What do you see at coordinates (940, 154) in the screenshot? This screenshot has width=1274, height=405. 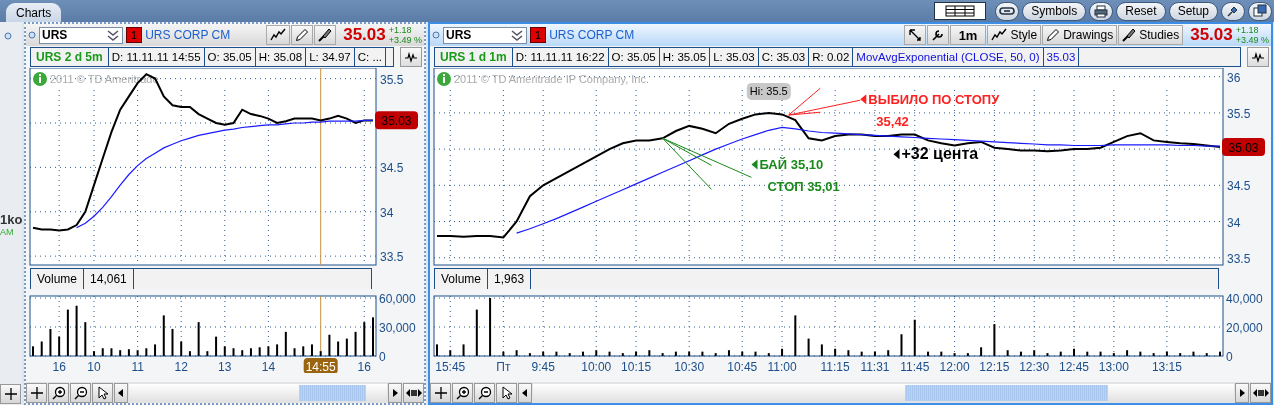 I see `annotation-text: +32 цента` at bounding box center [940, 154].